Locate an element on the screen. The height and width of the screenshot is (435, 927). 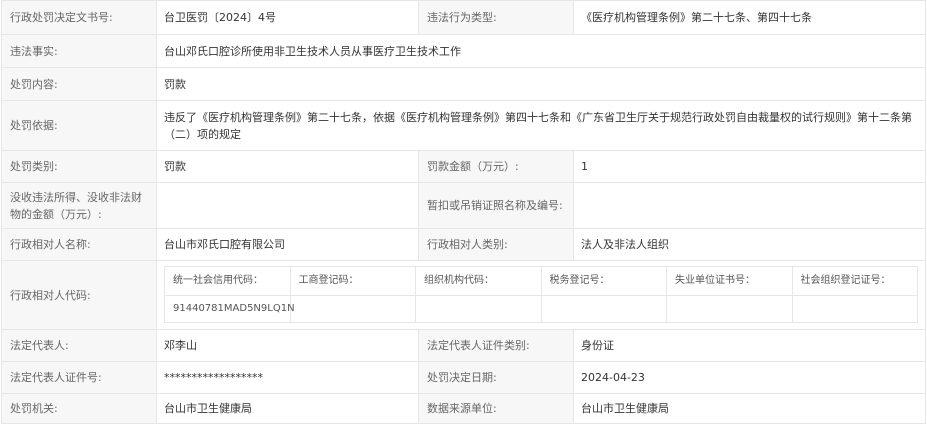
suspended-license-value is located at coordinates (749, 205).